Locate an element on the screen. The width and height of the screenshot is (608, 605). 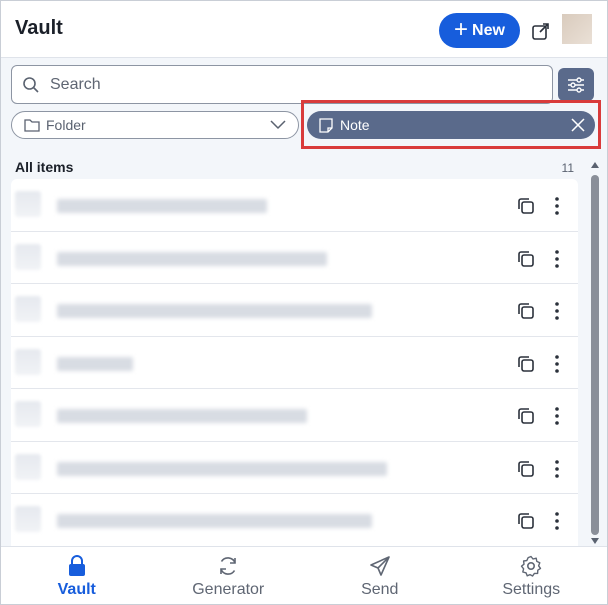
lock-icon is located at coordinates (76, 565).